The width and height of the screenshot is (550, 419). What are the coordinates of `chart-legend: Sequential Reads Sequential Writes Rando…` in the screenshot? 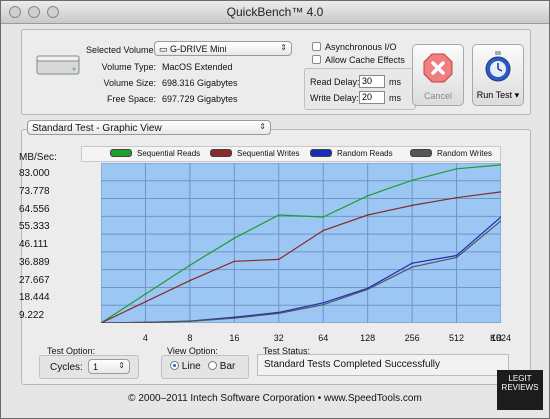 It's located at (291, 154).